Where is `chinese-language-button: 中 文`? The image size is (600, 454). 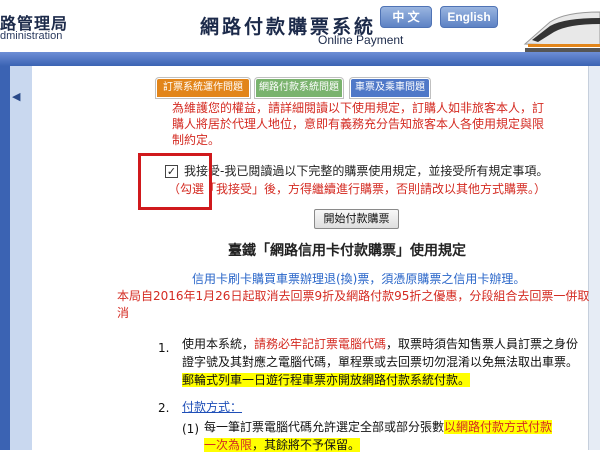
chinese-language-button: 中 文 is located at coordinates (406, 17).